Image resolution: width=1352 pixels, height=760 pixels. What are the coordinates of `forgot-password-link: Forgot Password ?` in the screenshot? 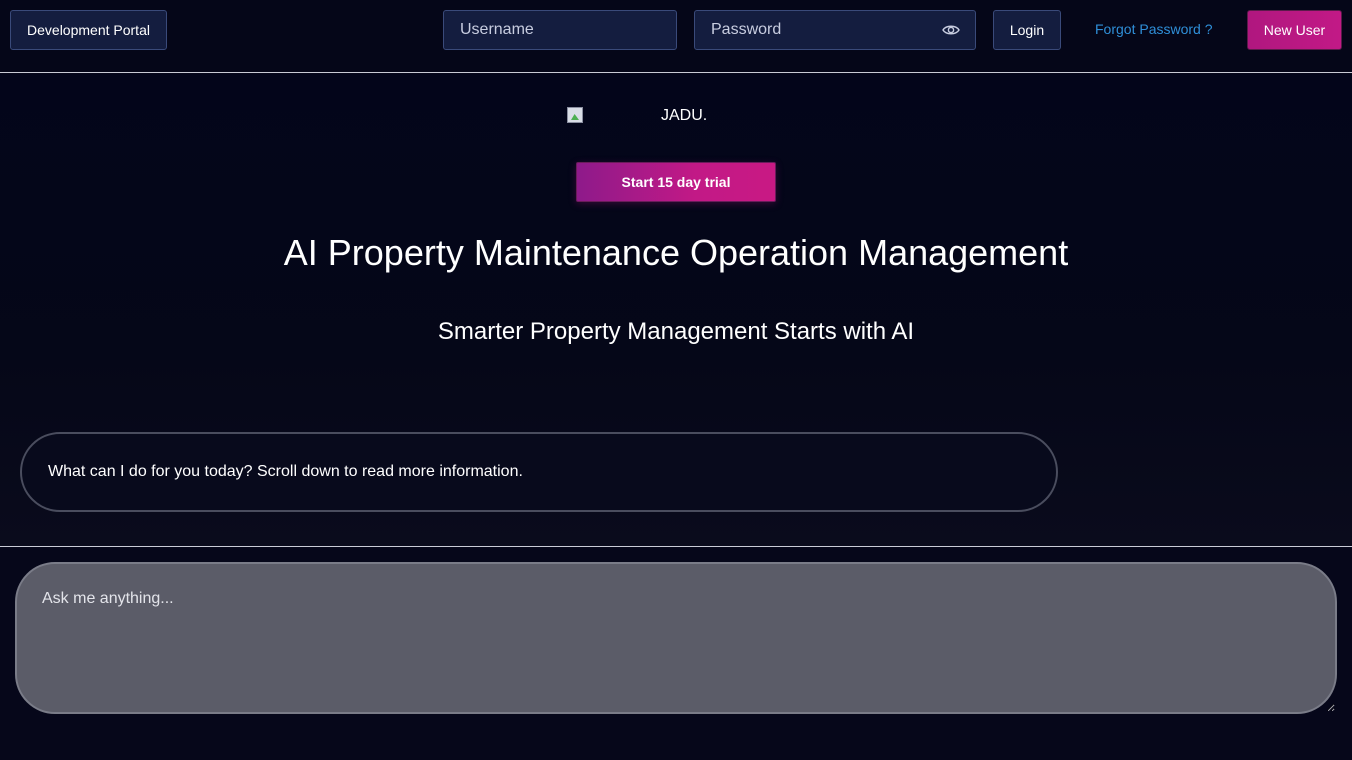 It's located at (1154, 30).